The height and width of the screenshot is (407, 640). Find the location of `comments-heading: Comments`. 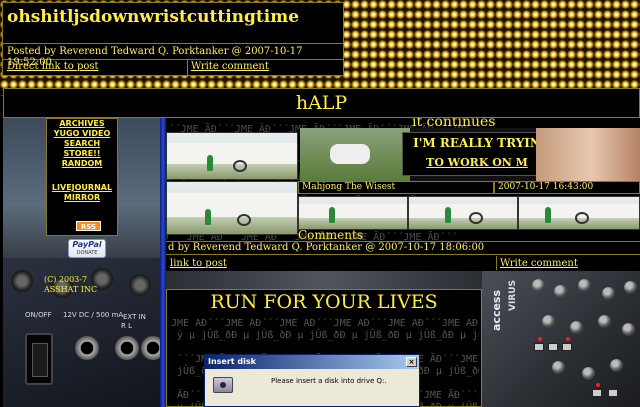

comments-heading: Comments is located at coordinates (330, 235).